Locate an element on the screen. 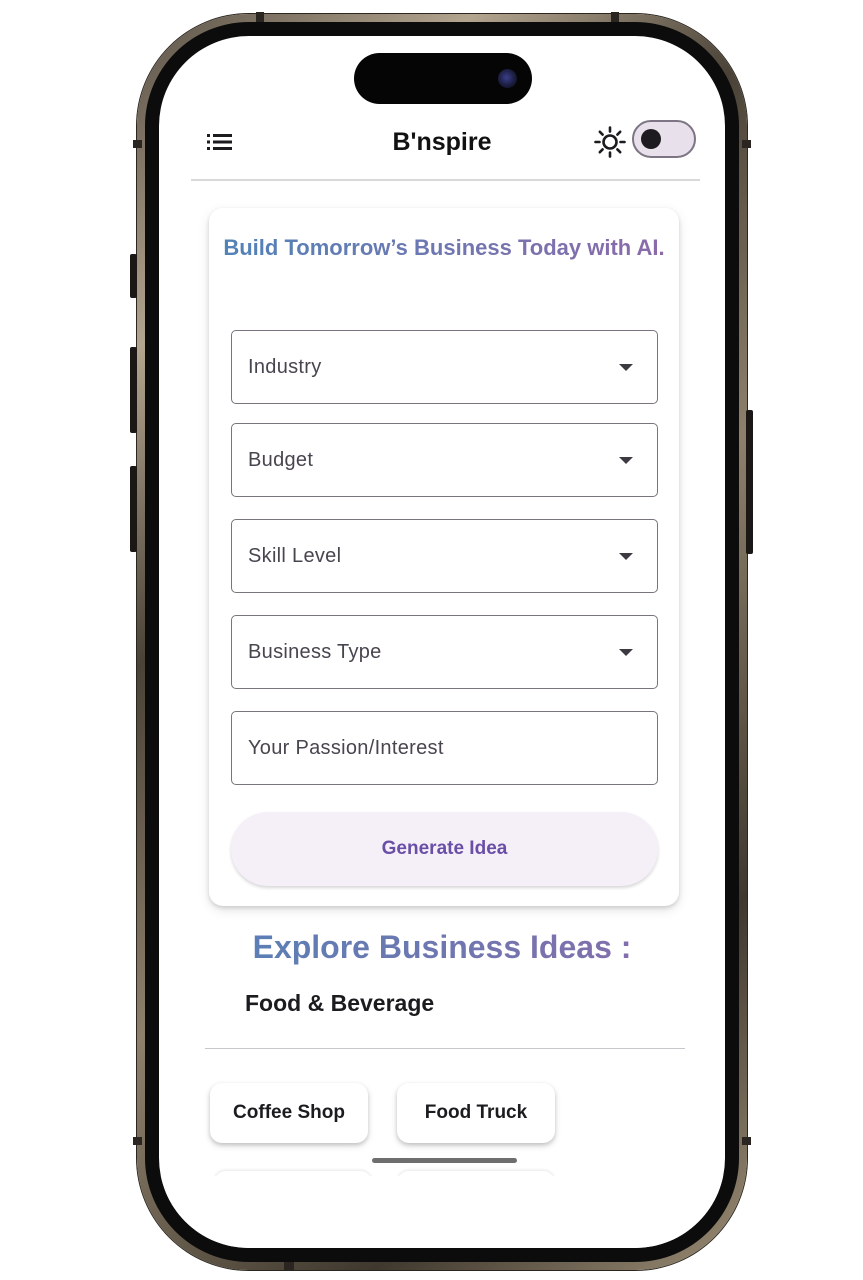 The width and height of the screenshot is (863, 1280). industry-dropdown: Industry is located at coordinates (444, 367).